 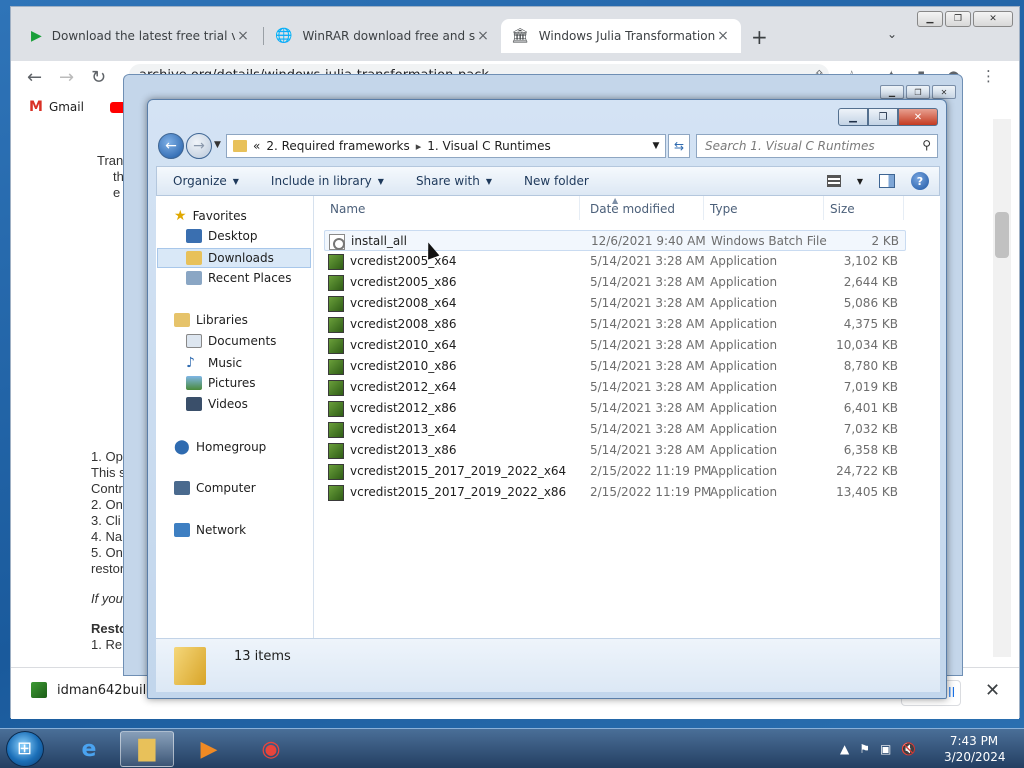 I want to click on globe-icon: 🌐, so click(x=284, y=36).